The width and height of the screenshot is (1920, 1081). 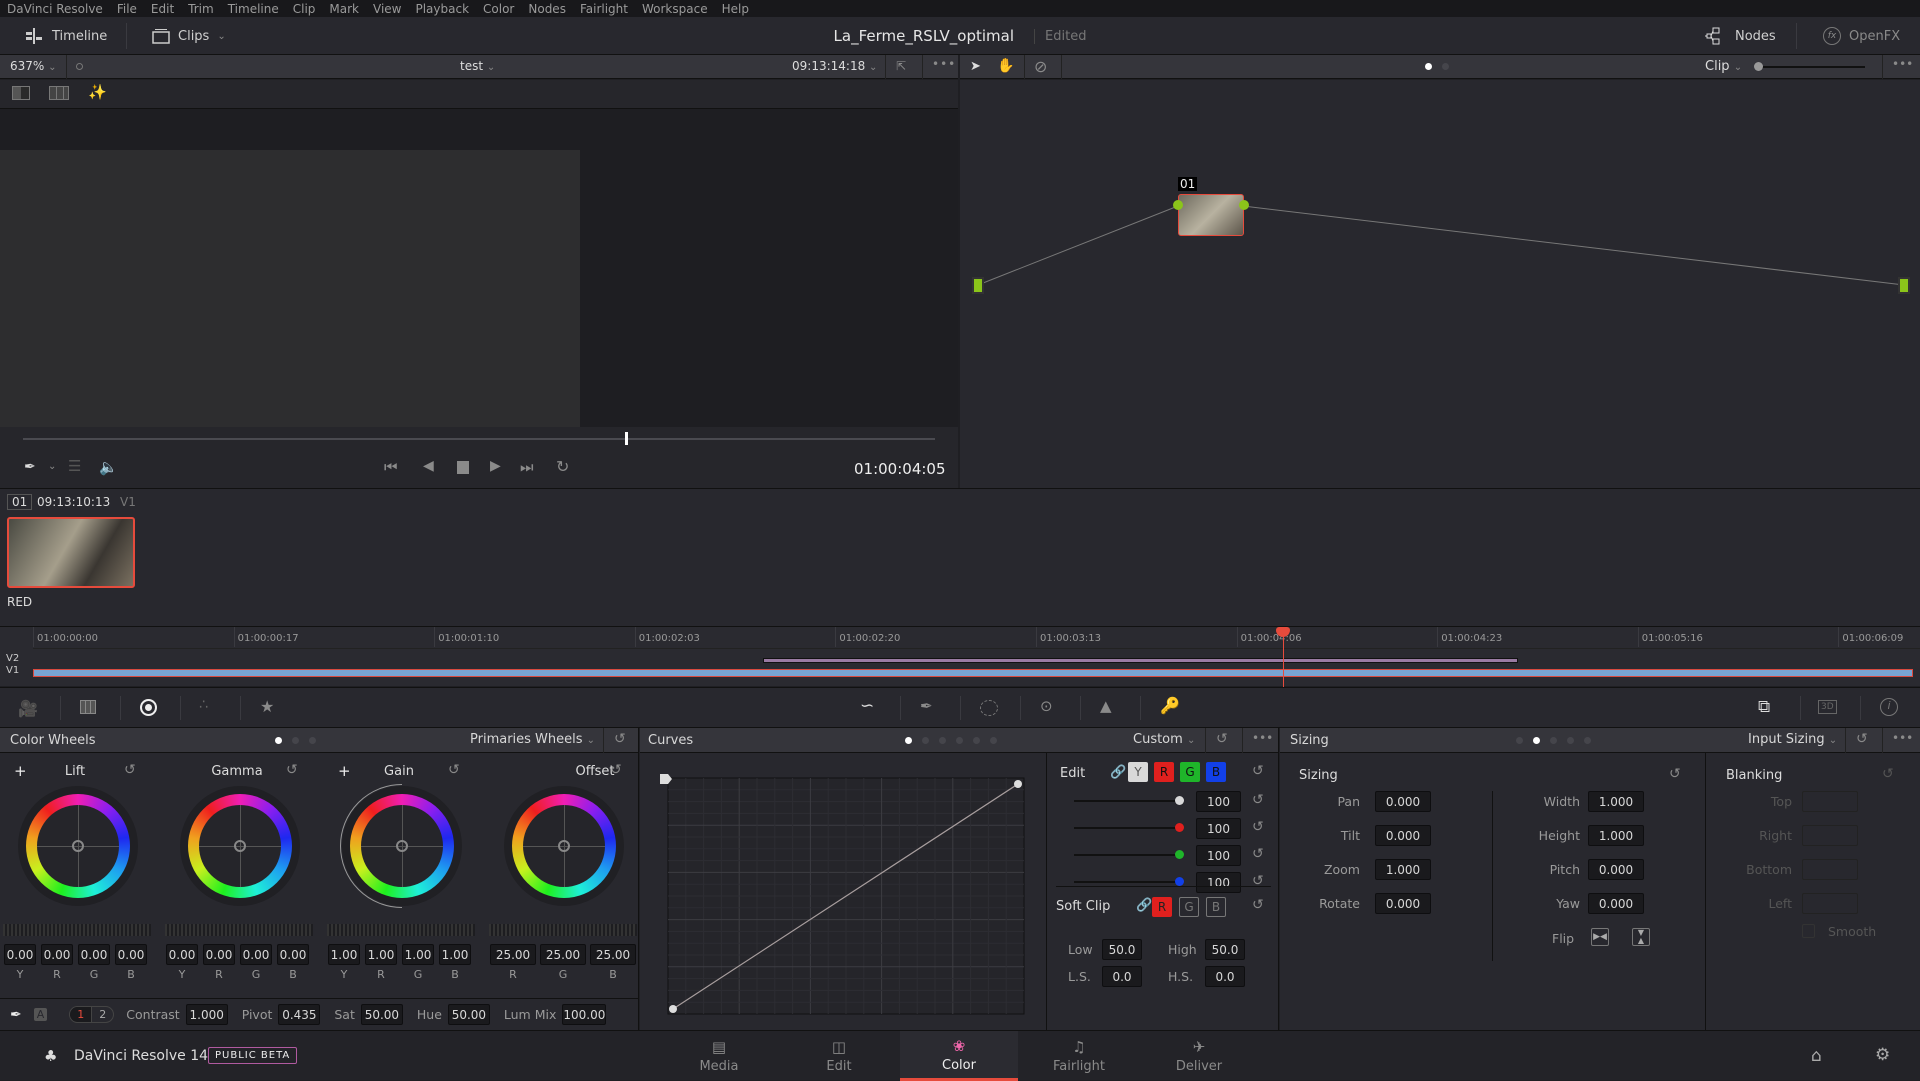 I want to click on blanking-field-right, so click(x=1830, y=835).